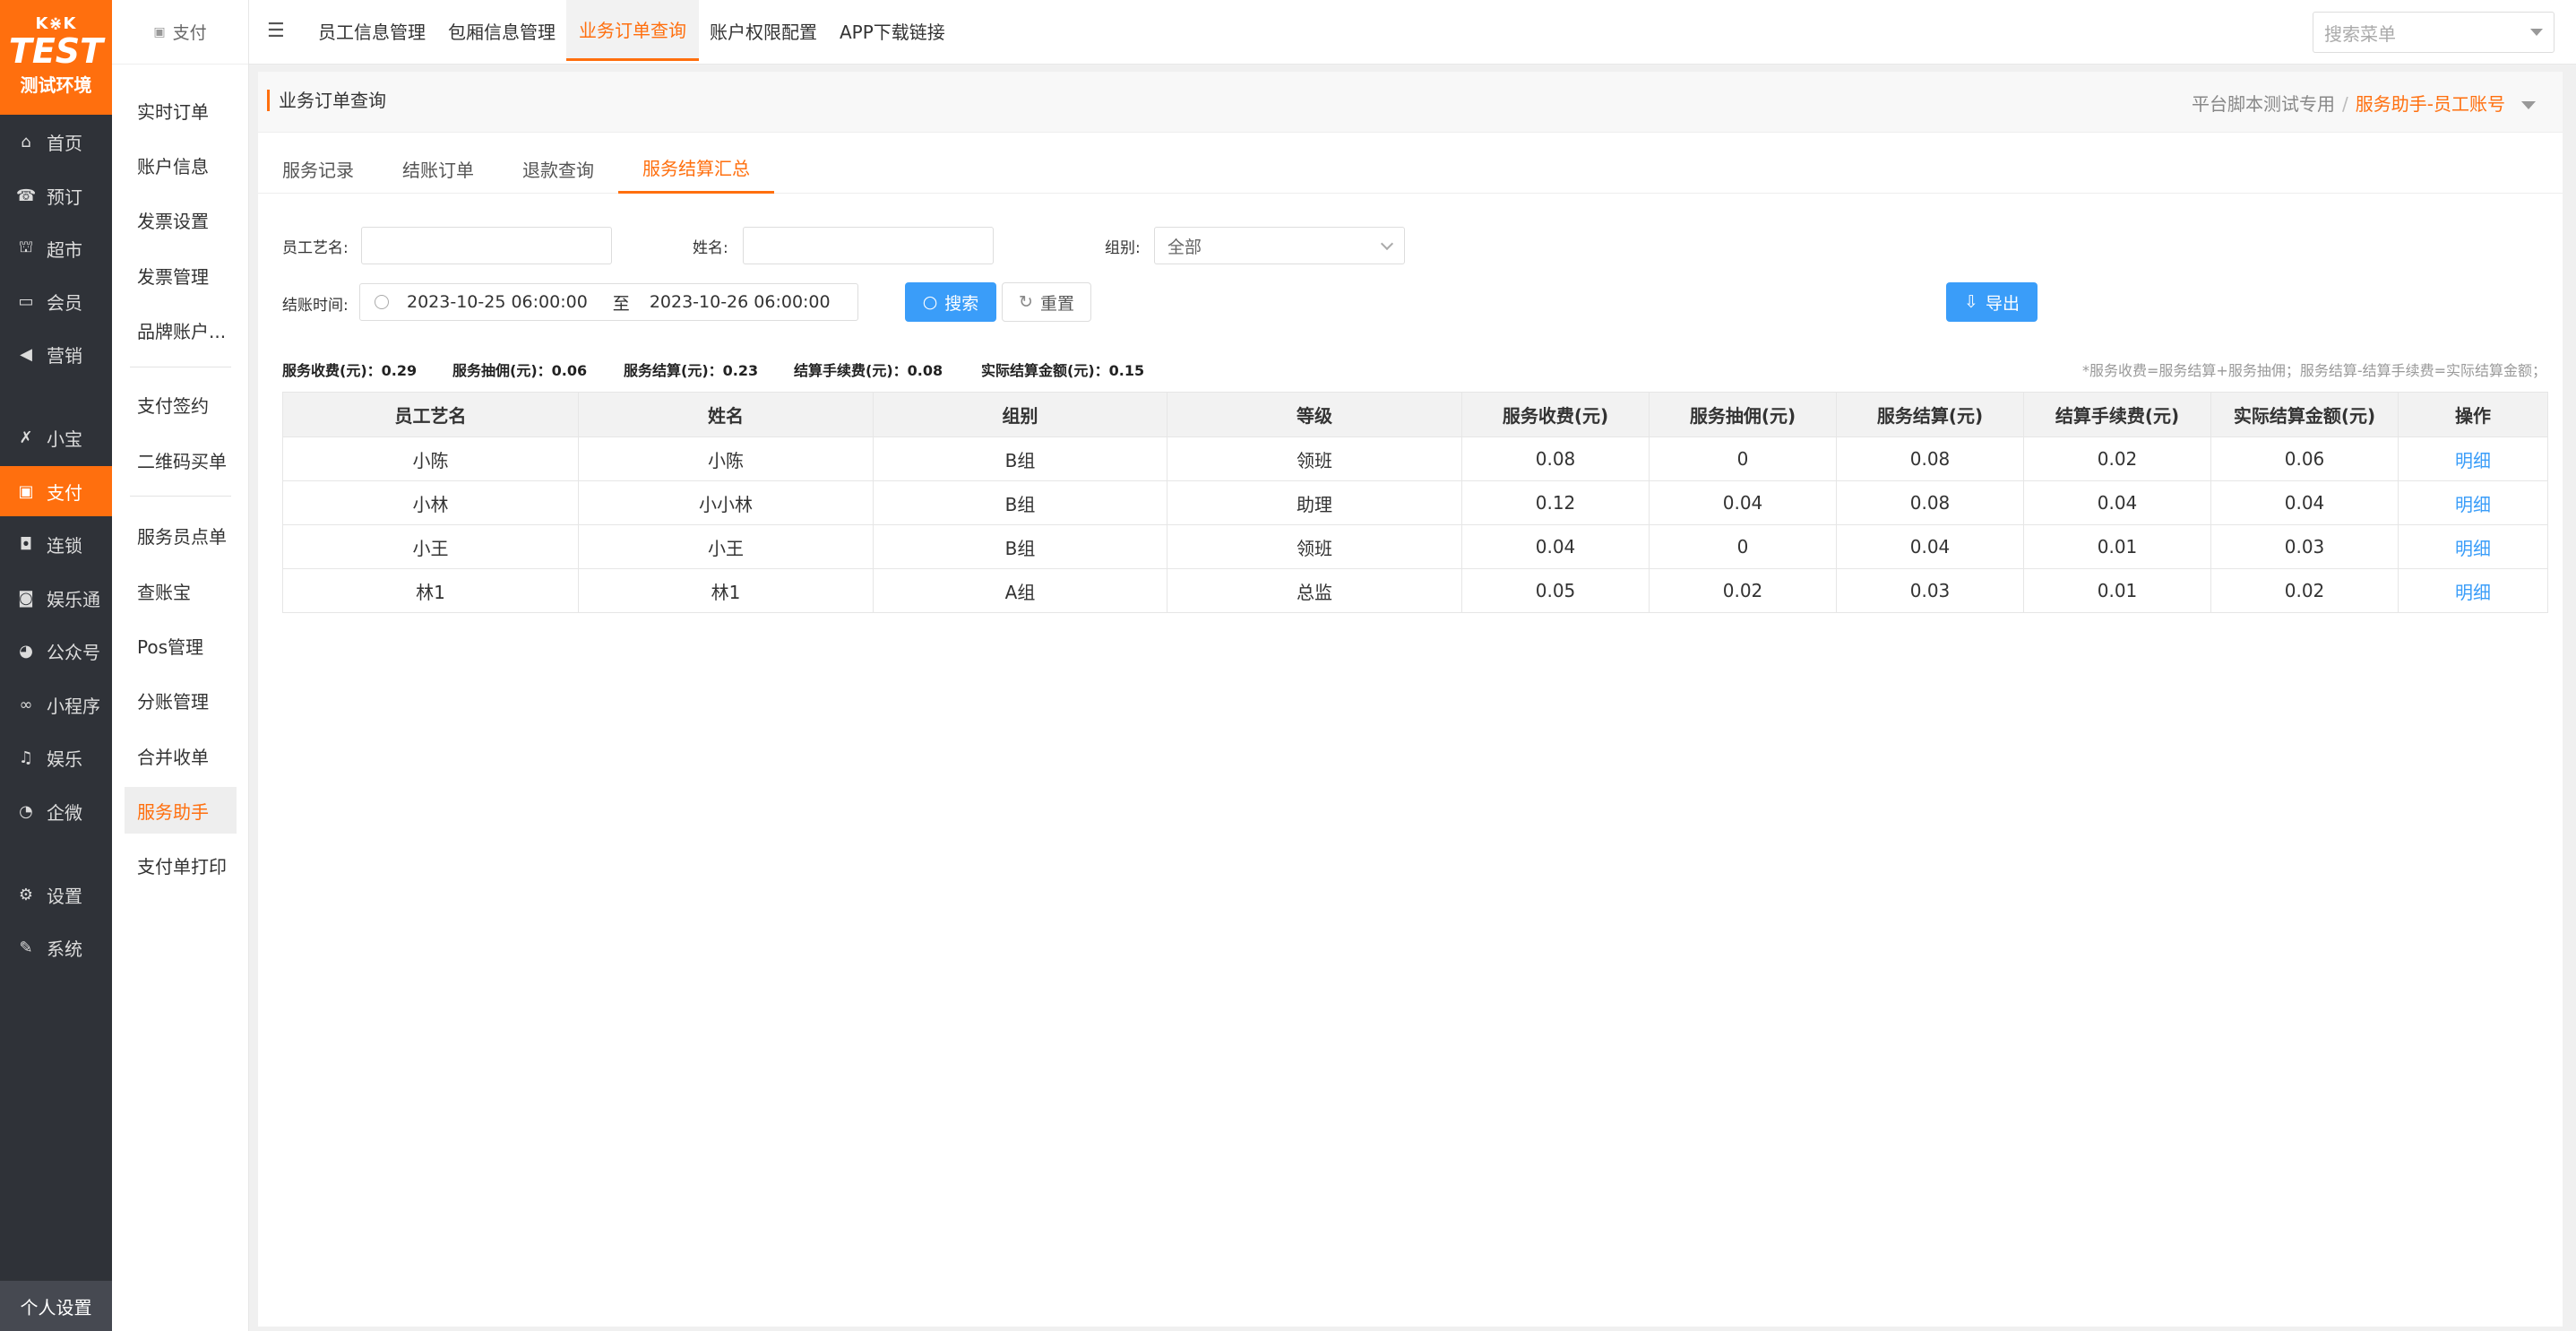  Describe the element at coordinates (181, 645) in the screenshot. I see `submenu-item-pos: Pos管理` at that location.